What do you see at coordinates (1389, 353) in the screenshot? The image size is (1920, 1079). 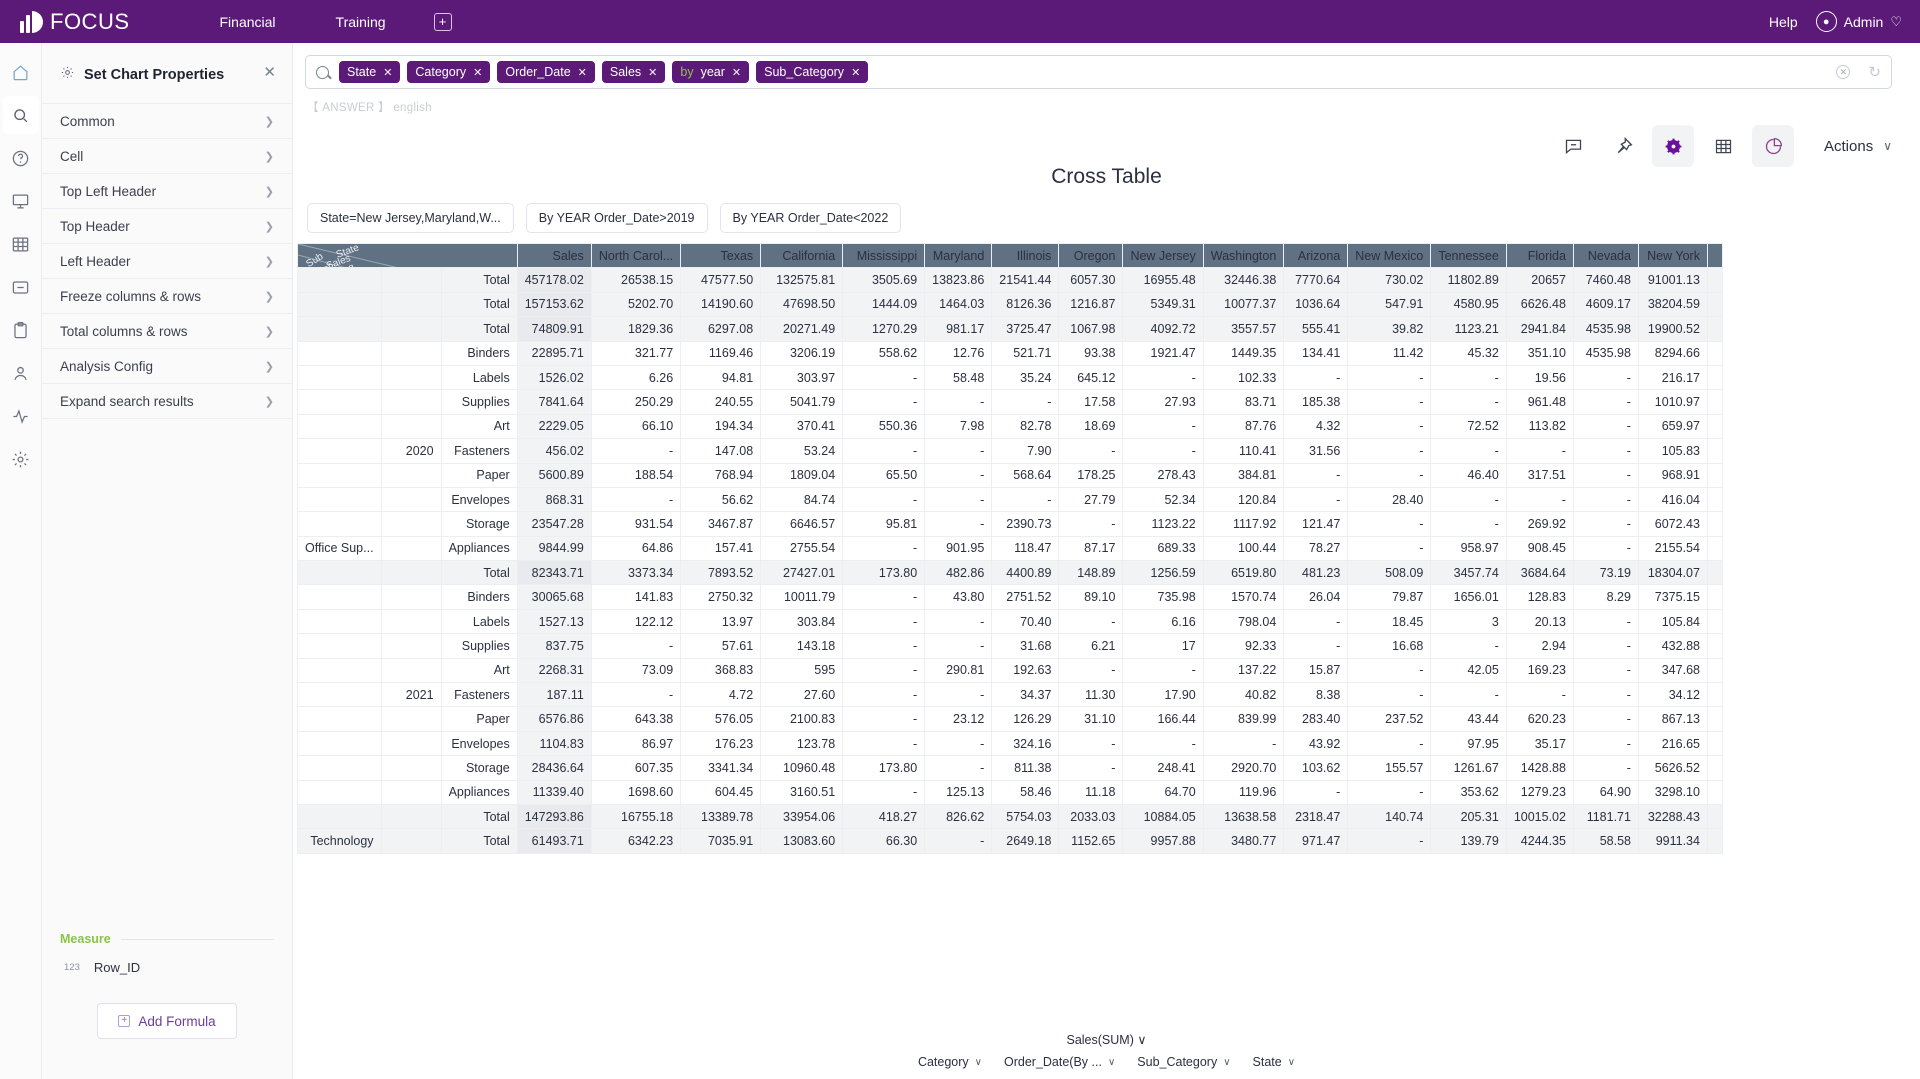 I see `cell-value: 11.42` at bounding box center [1389, 353].